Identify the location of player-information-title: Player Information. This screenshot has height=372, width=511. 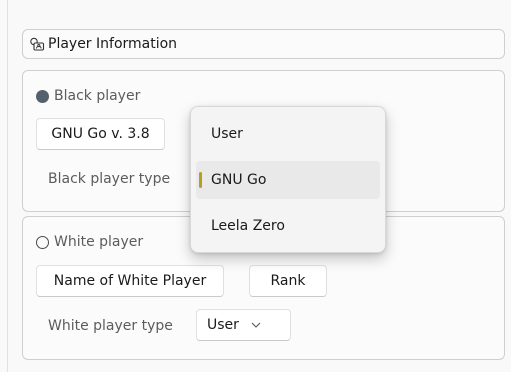
(113, 44).